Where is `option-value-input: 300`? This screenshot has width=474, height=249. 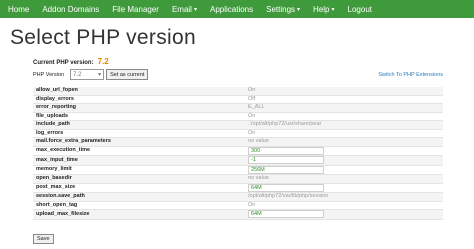 option-value-input: 300 is located at coordinates (286, 150).